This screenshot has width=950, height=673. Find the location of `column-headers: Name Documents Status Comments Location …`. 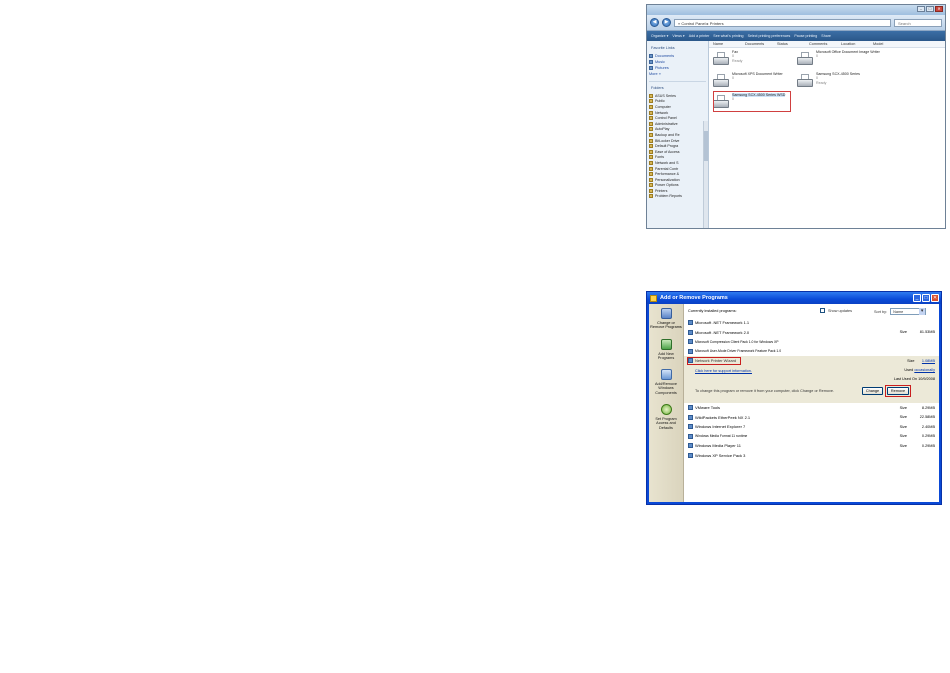

column-headers: Name Documents Status Comments Location … is located at coordinates (827, 44).